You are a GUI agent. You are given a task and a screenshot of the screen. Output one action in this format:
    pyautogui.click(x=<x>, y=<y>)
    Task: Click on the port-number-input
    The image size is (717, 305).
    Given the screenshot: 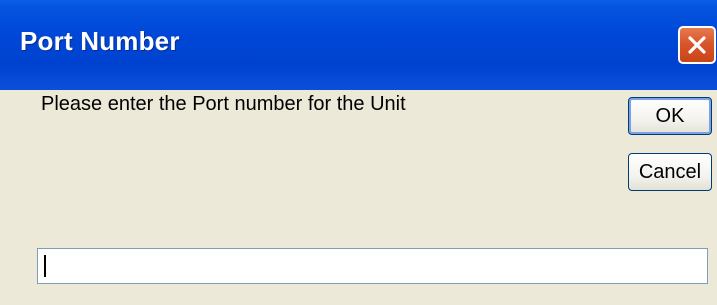 What is the action you would take?
    pyautogui.click(x=372, y=266)
    